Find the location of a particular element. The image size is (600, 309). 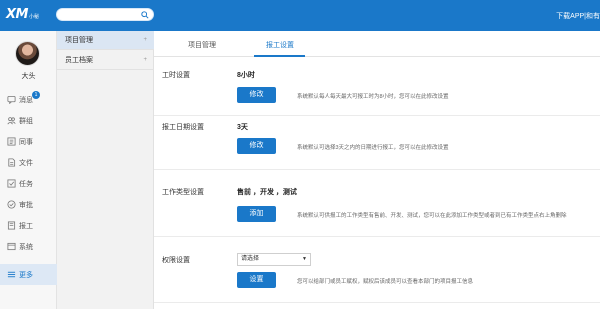

sidebar-item-system: 系统 is located at coordinates (28, 246).